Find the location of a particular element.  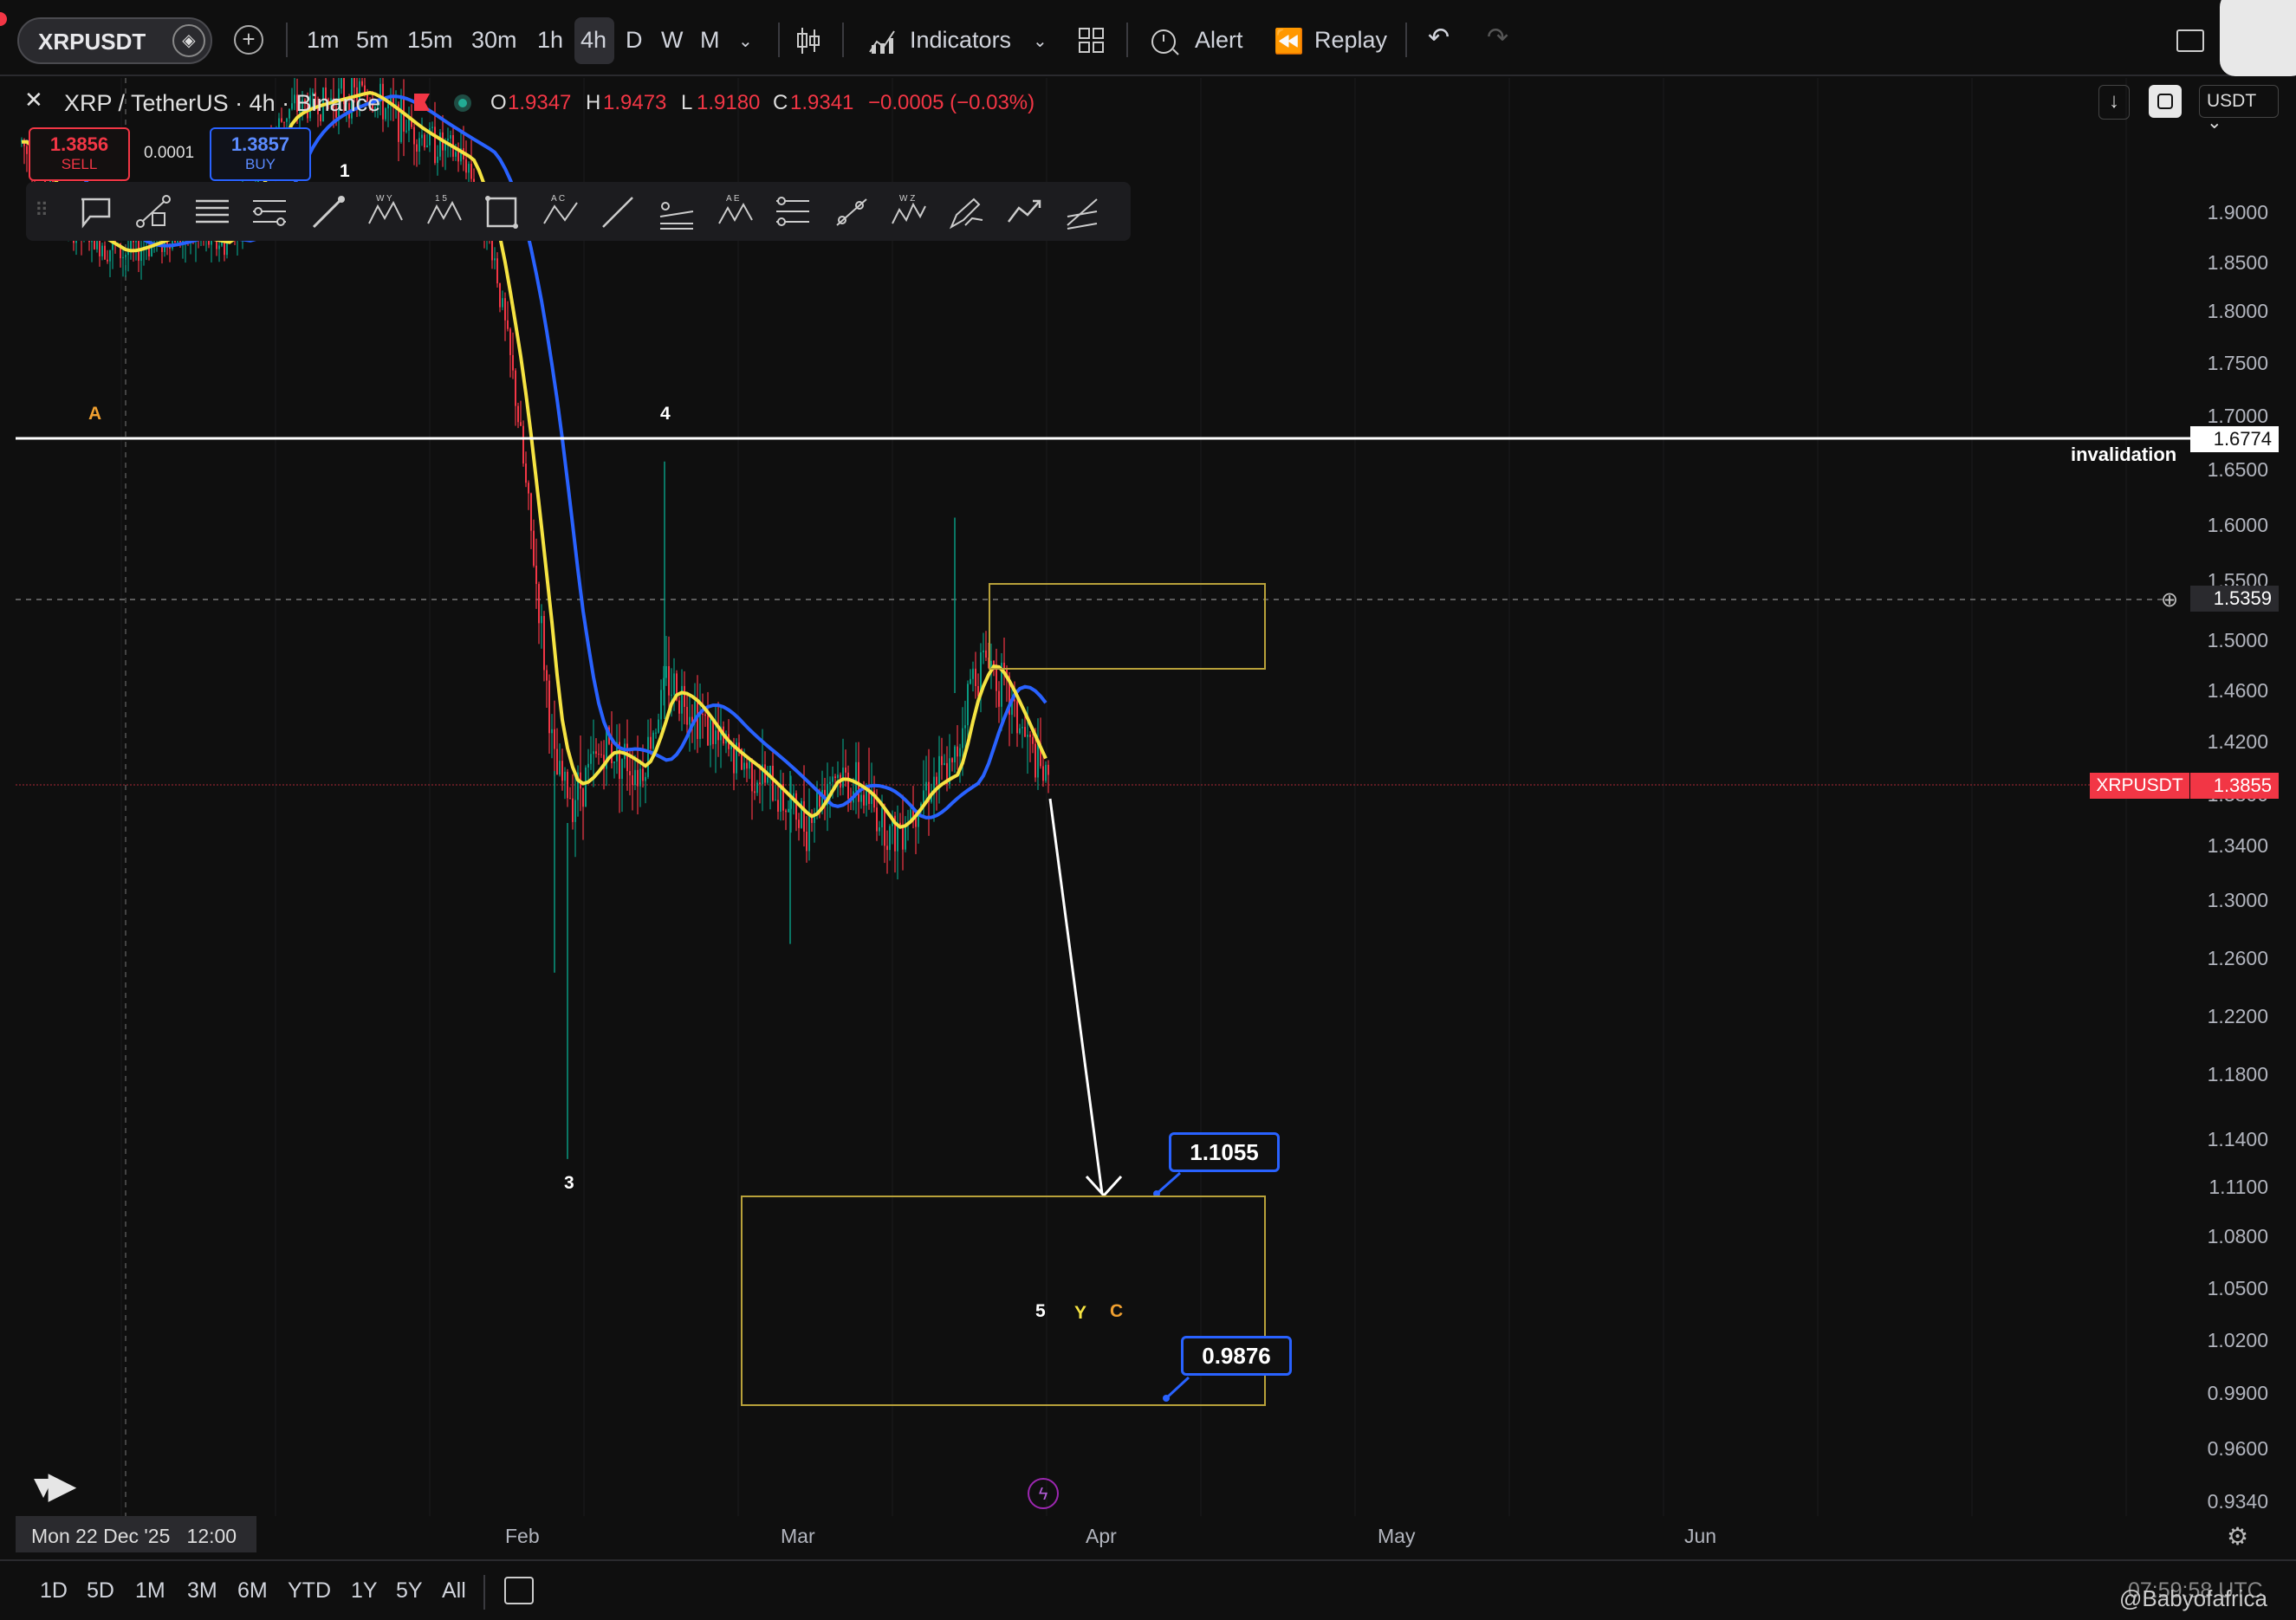

wave-label-5: 5 is located at coordinates (1040, 1311).